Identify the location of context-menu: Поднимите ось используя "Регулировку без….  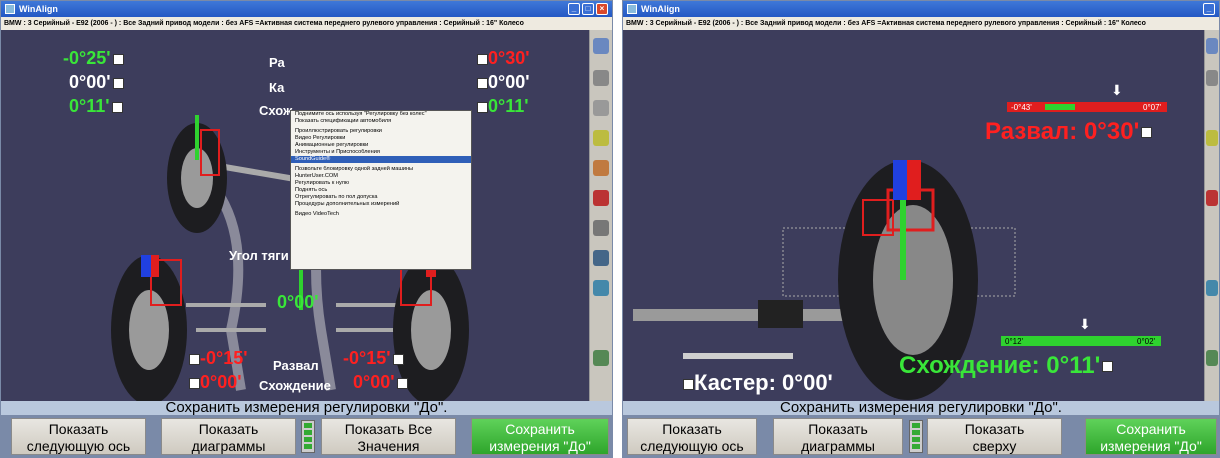
(381, 190).